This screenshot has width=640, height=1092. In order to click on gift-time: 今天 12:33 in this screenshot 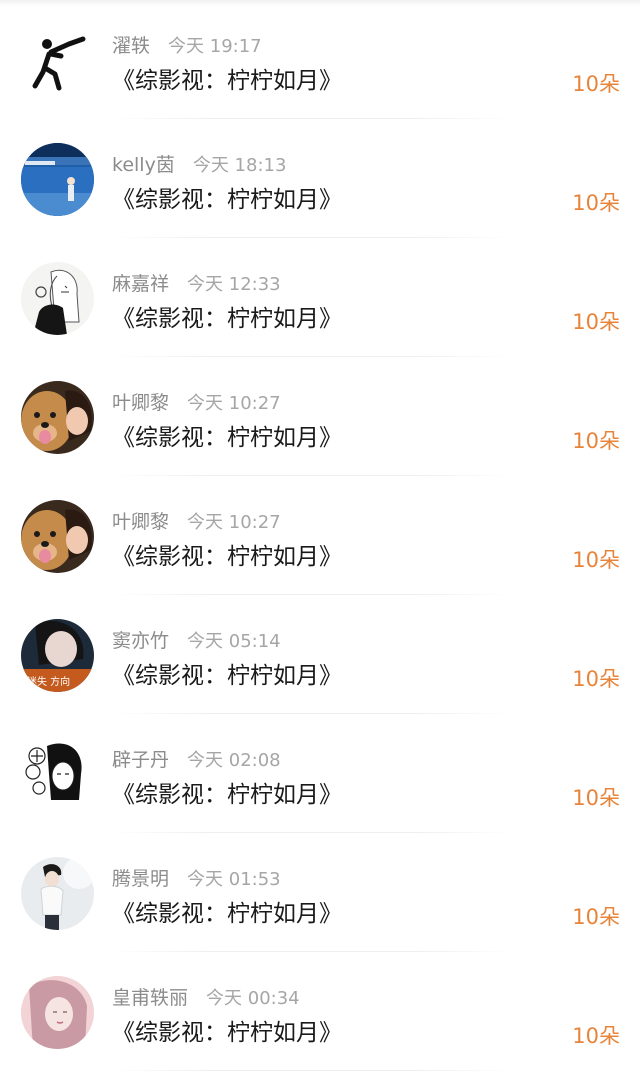, I will do `click(234, 284)`.